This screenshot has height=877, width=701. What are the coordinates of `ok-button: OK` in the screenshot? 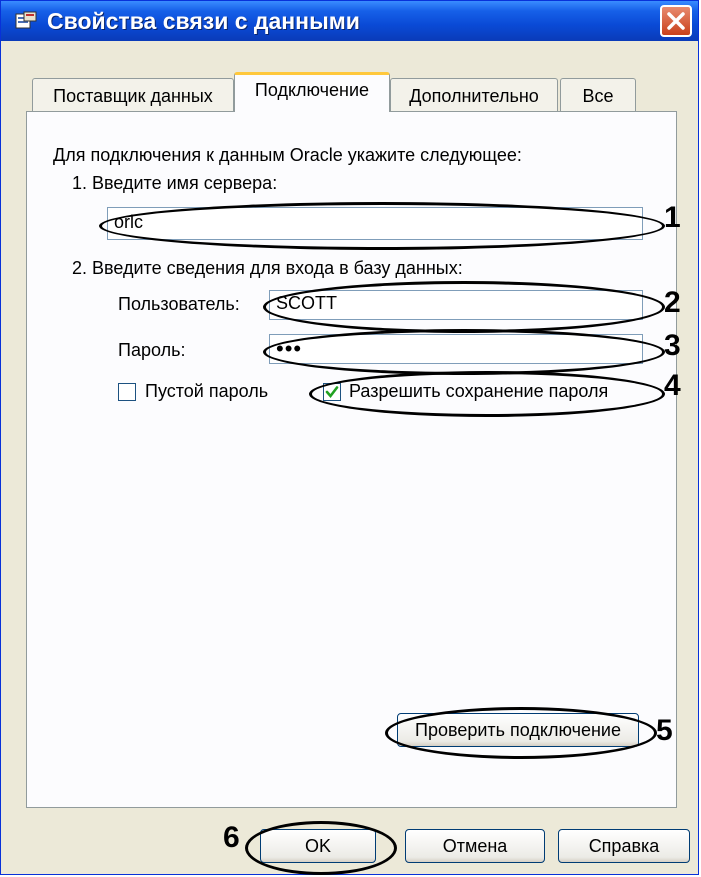 It's located at (318, 846).